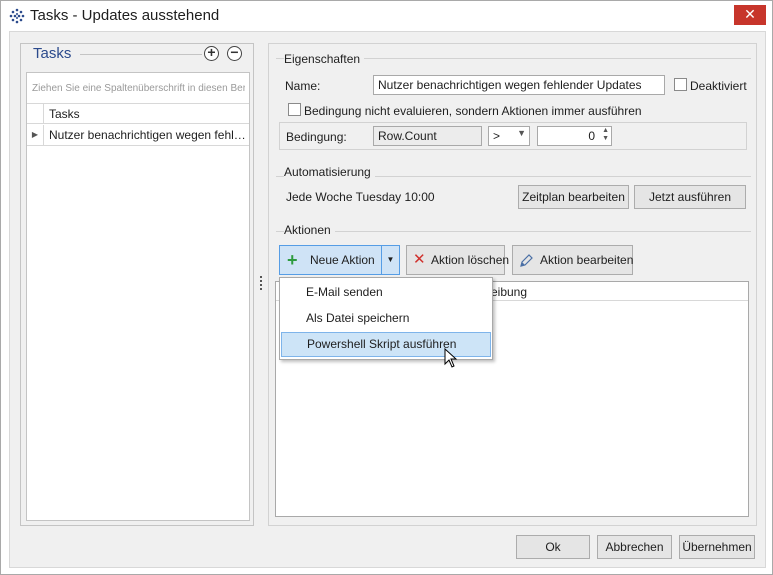  What do you see at coordinates (497, 136) in the screenshot?
I see `operator-value: >` at bounding box center [497, 136].